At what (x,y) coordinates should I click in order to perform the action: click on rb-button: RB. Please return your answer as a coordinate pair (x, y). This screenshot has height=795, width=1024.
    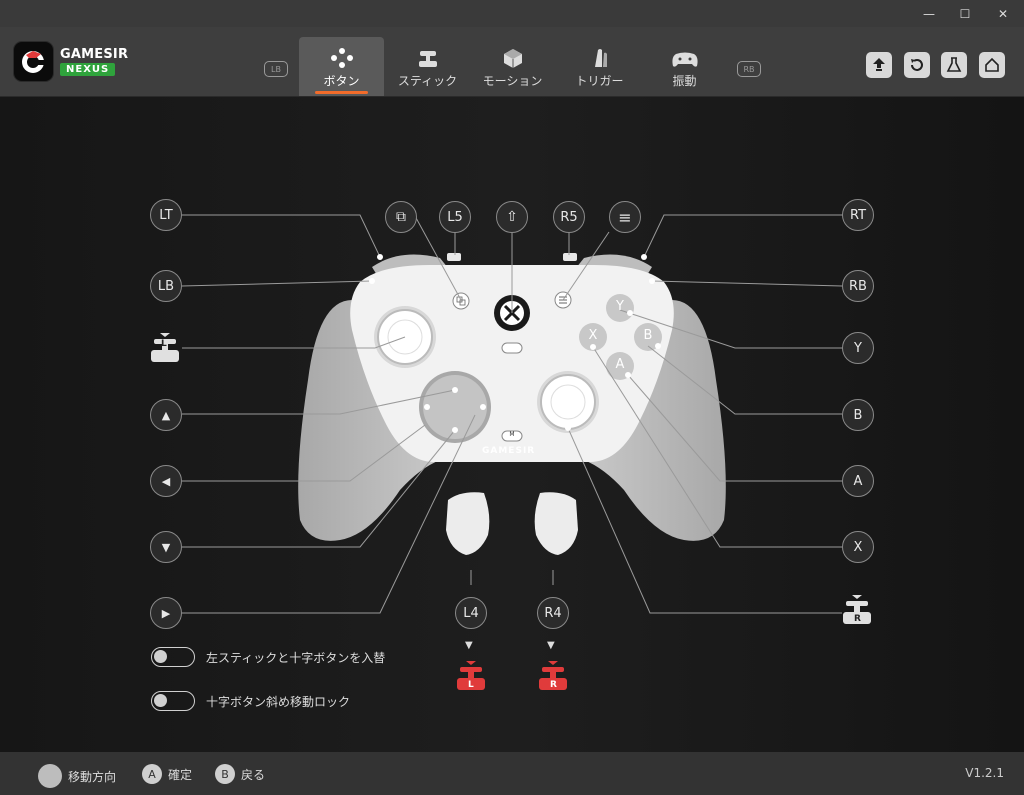
    Looking at the image, I should click on (858, 286).